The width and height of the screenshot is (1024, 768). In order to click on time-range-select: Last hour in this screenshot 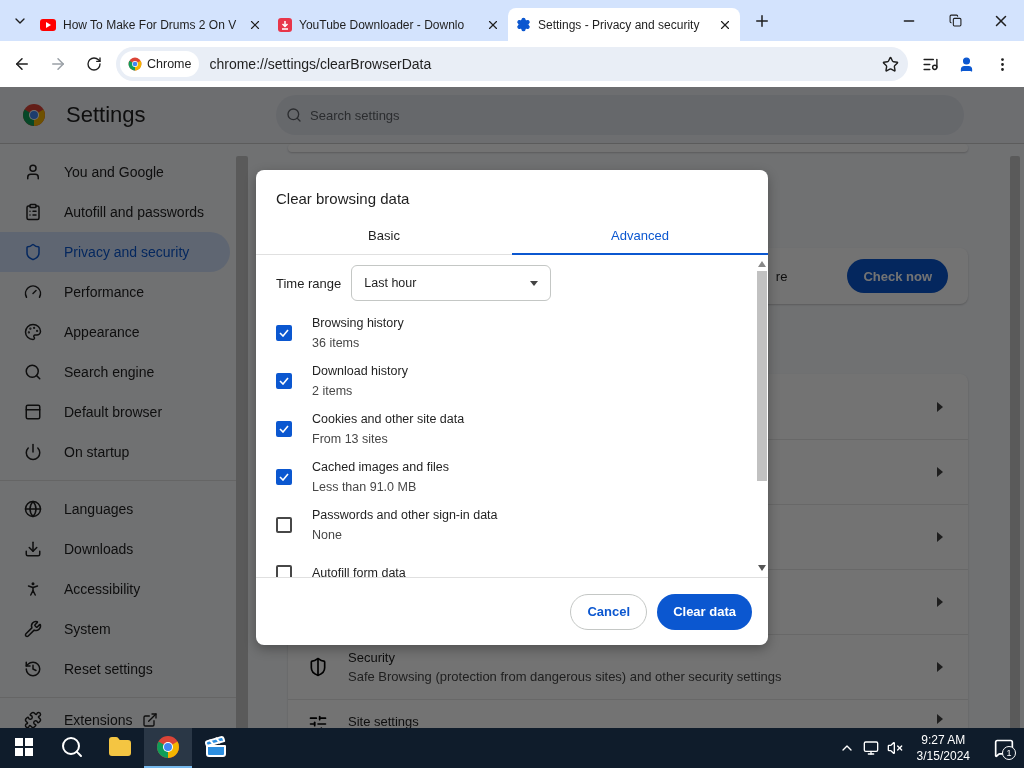, I will do `click(451, 283)`.